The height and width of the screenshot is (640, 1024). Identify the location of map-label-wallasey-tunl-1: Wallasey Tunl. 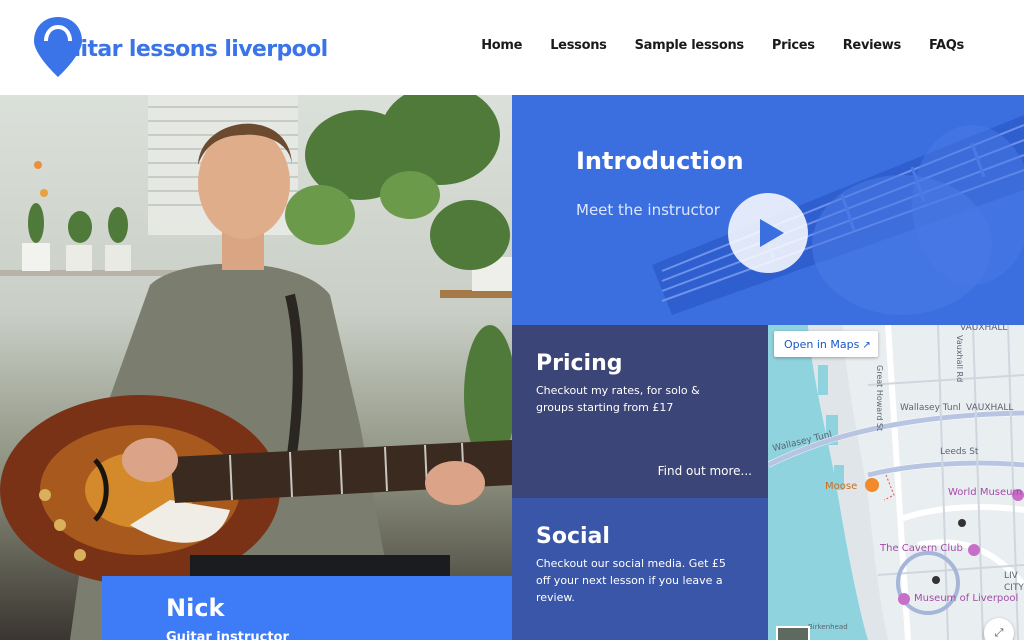
(930, 408).